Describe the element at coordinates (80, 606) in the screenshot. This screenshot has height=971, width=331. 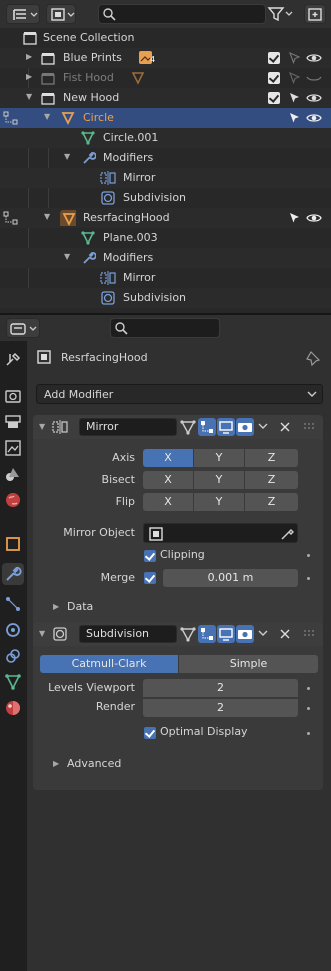
I see `data-subpanel-label: Data` at that location.